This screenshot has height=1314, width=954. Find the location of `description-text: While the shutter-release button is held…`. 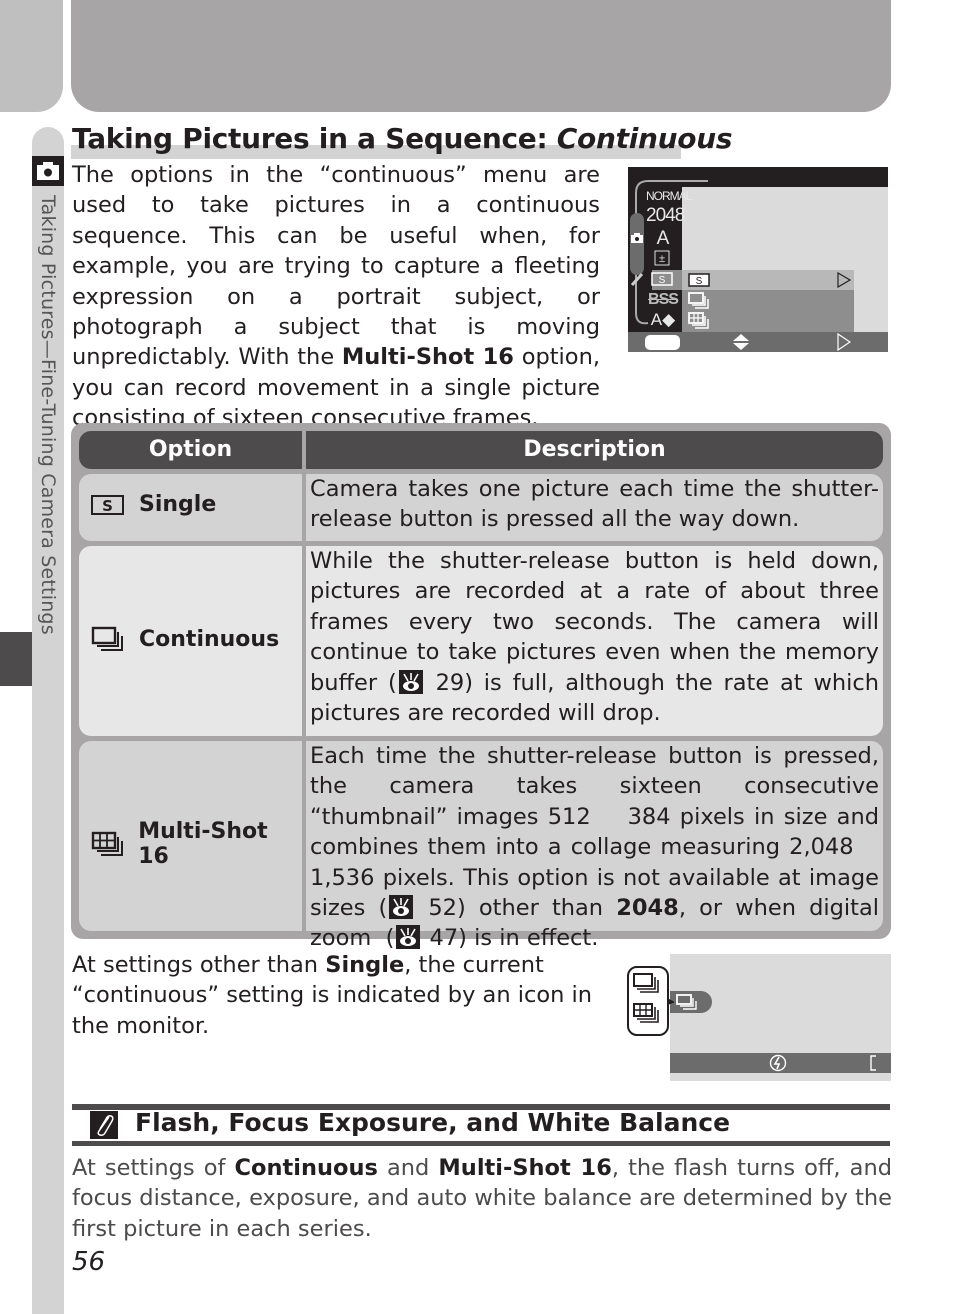

description-text: While the shutter-release button is held… is located at coordinates (594, 637).